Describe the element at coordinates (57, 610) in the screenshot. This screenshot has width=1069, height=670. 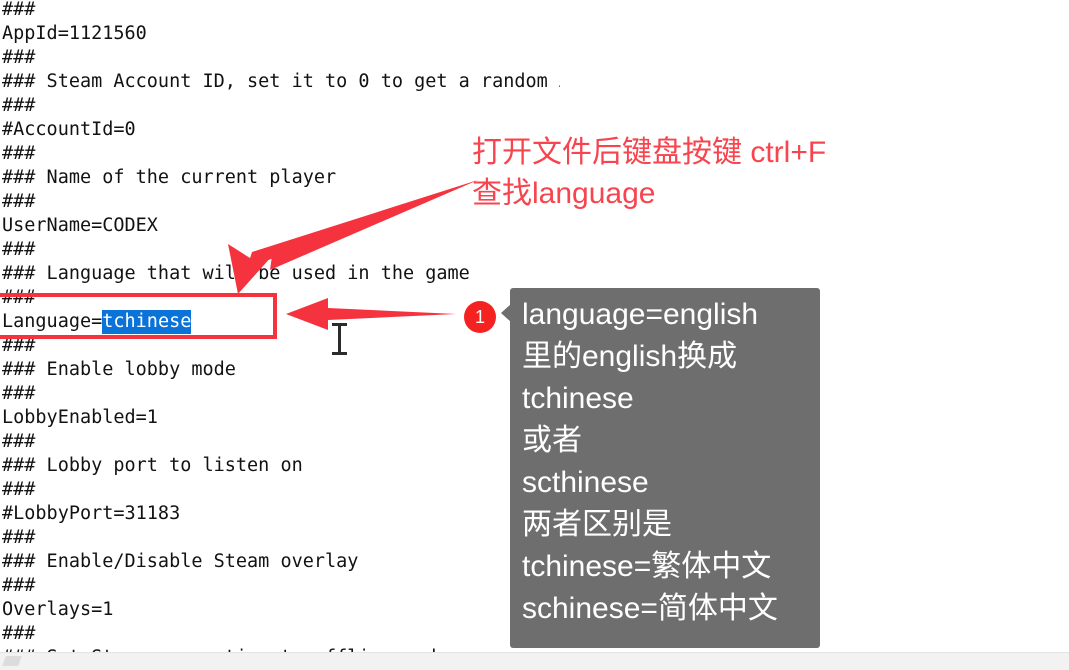
I see `code-line: Overlays=1` at that location.